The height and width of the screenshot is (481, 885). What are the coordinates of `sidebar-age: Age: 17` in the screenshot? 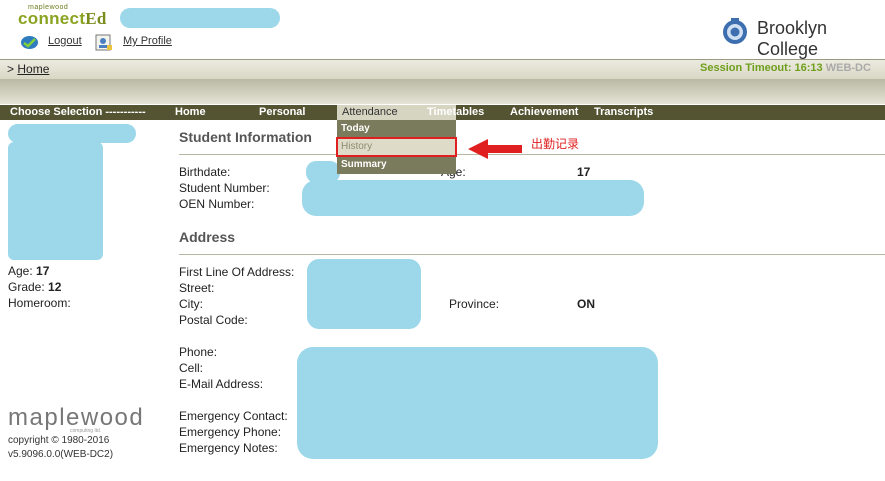 It's located at (28, 271).